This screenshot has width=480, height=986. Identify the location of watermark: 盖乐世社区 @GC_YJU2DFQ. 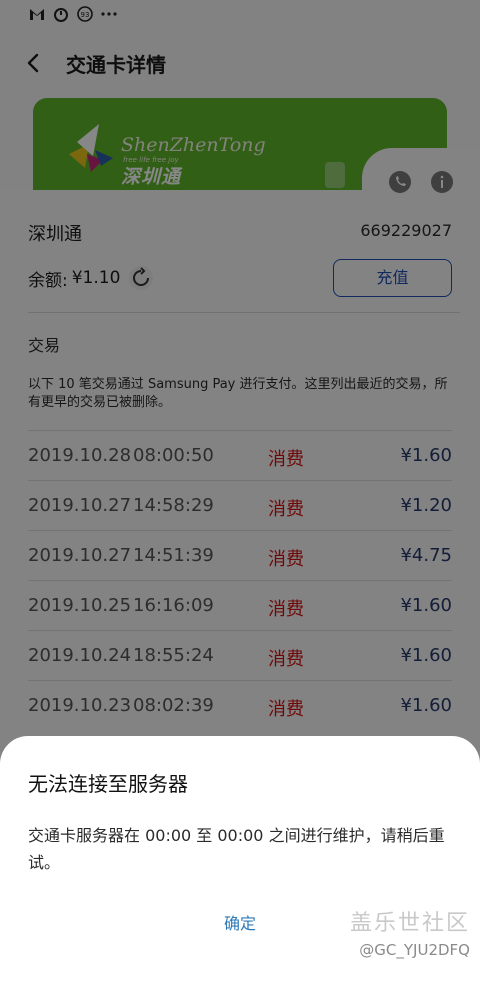
(410, 932).